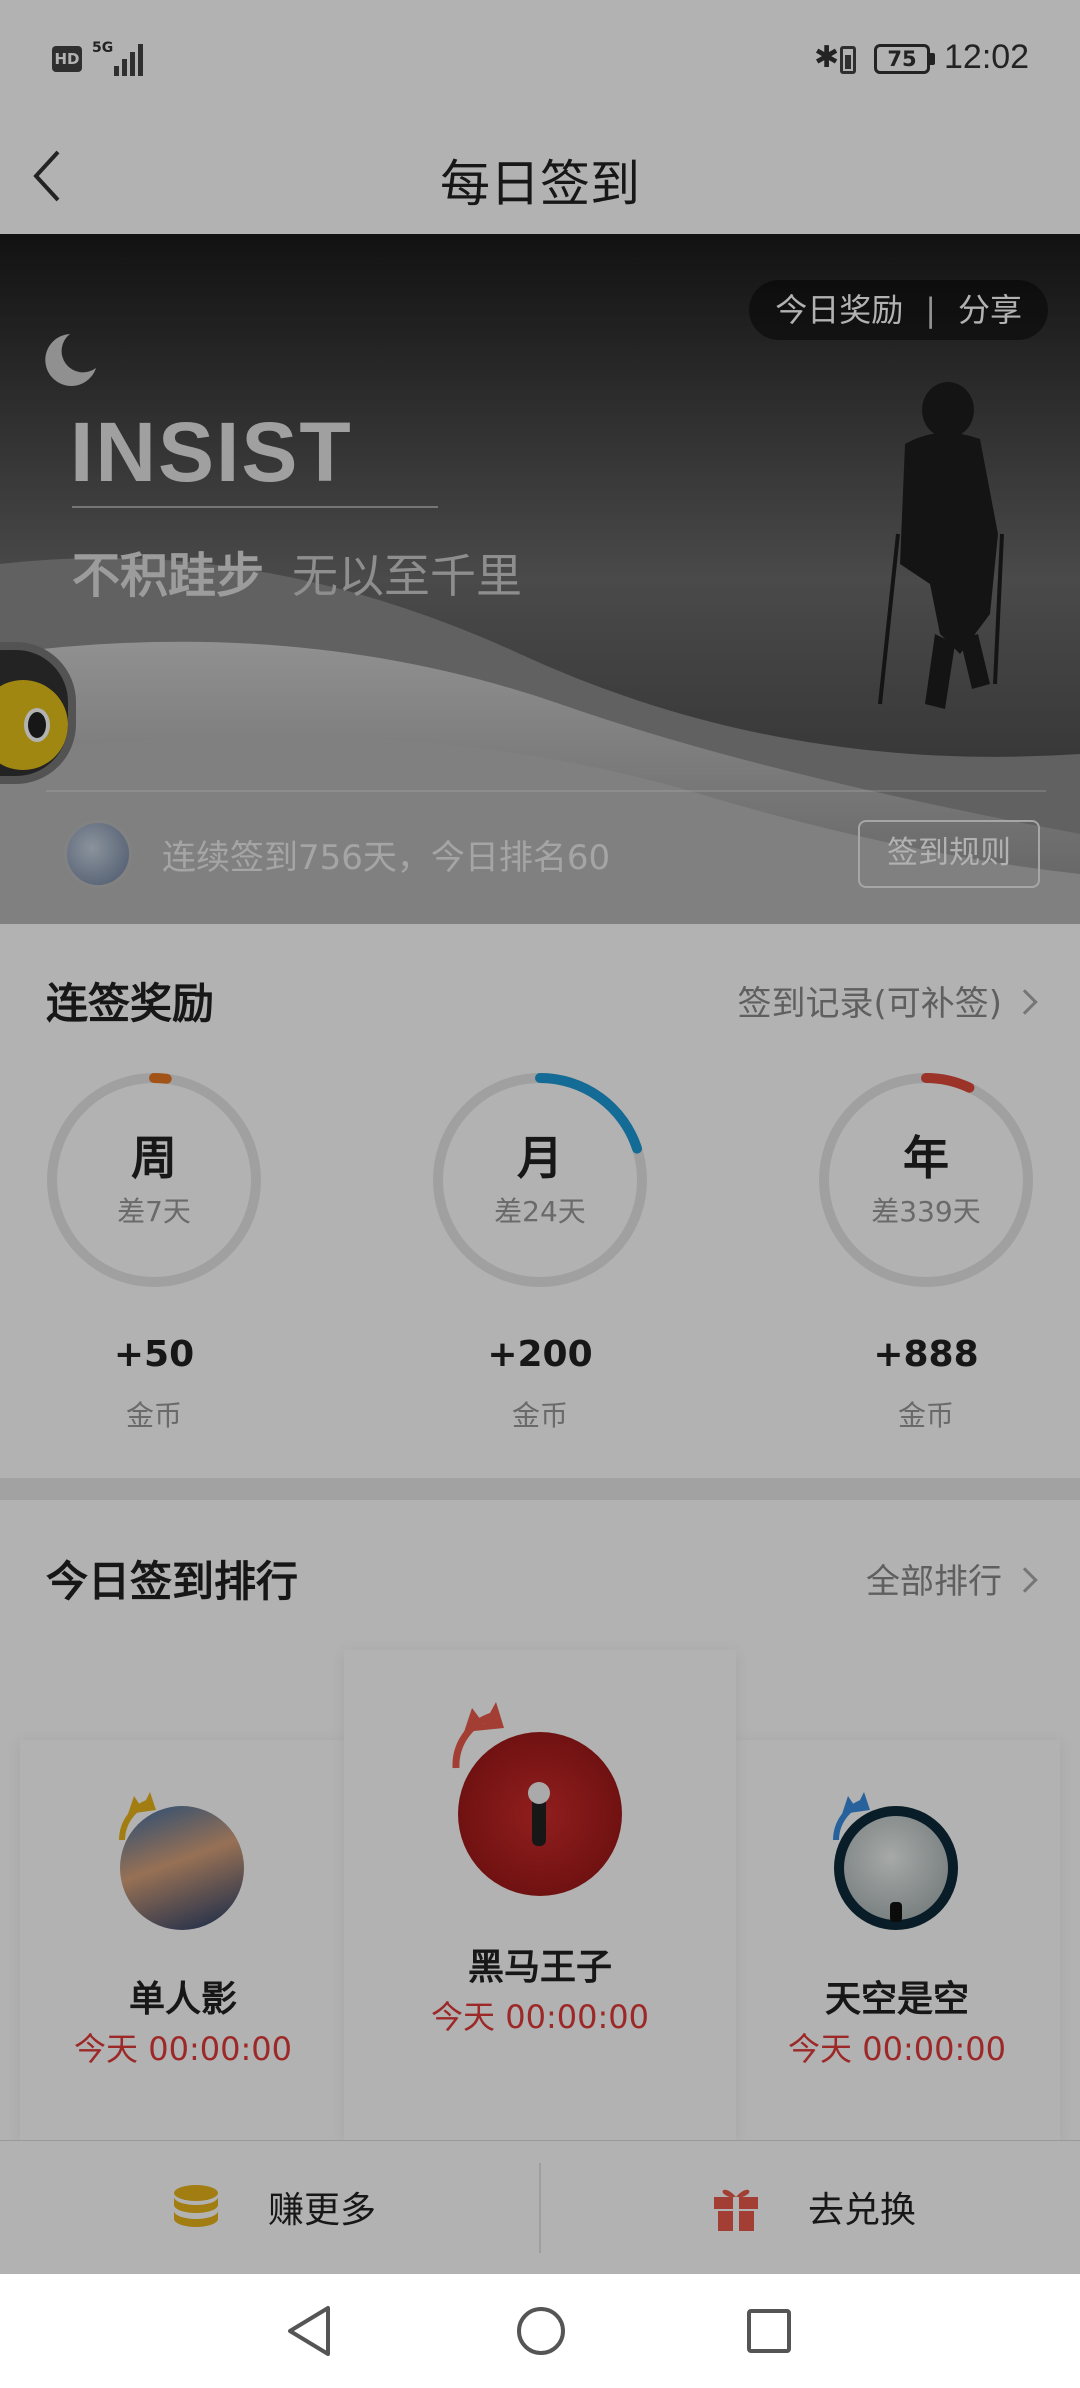 The image size is (1080, 2388). What do you see at coordinates (848, 60) in the screenshot?
I see `vibrate-icon` at bounding box center [848, 60].